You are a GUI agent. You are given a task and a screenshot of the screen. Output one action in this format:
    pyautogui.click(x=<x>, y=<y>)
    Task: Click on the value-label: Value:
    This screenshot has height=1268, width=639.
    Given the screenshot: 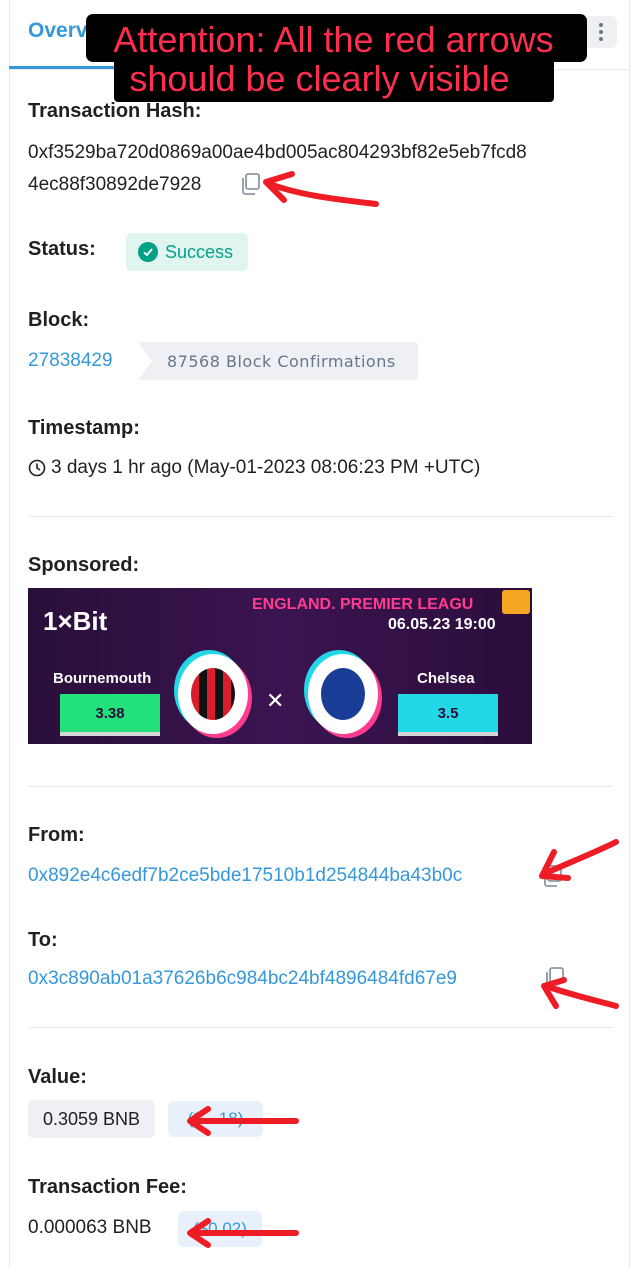 What is the action you would take?
    pyautogui.click(x=57, y=1077)
    